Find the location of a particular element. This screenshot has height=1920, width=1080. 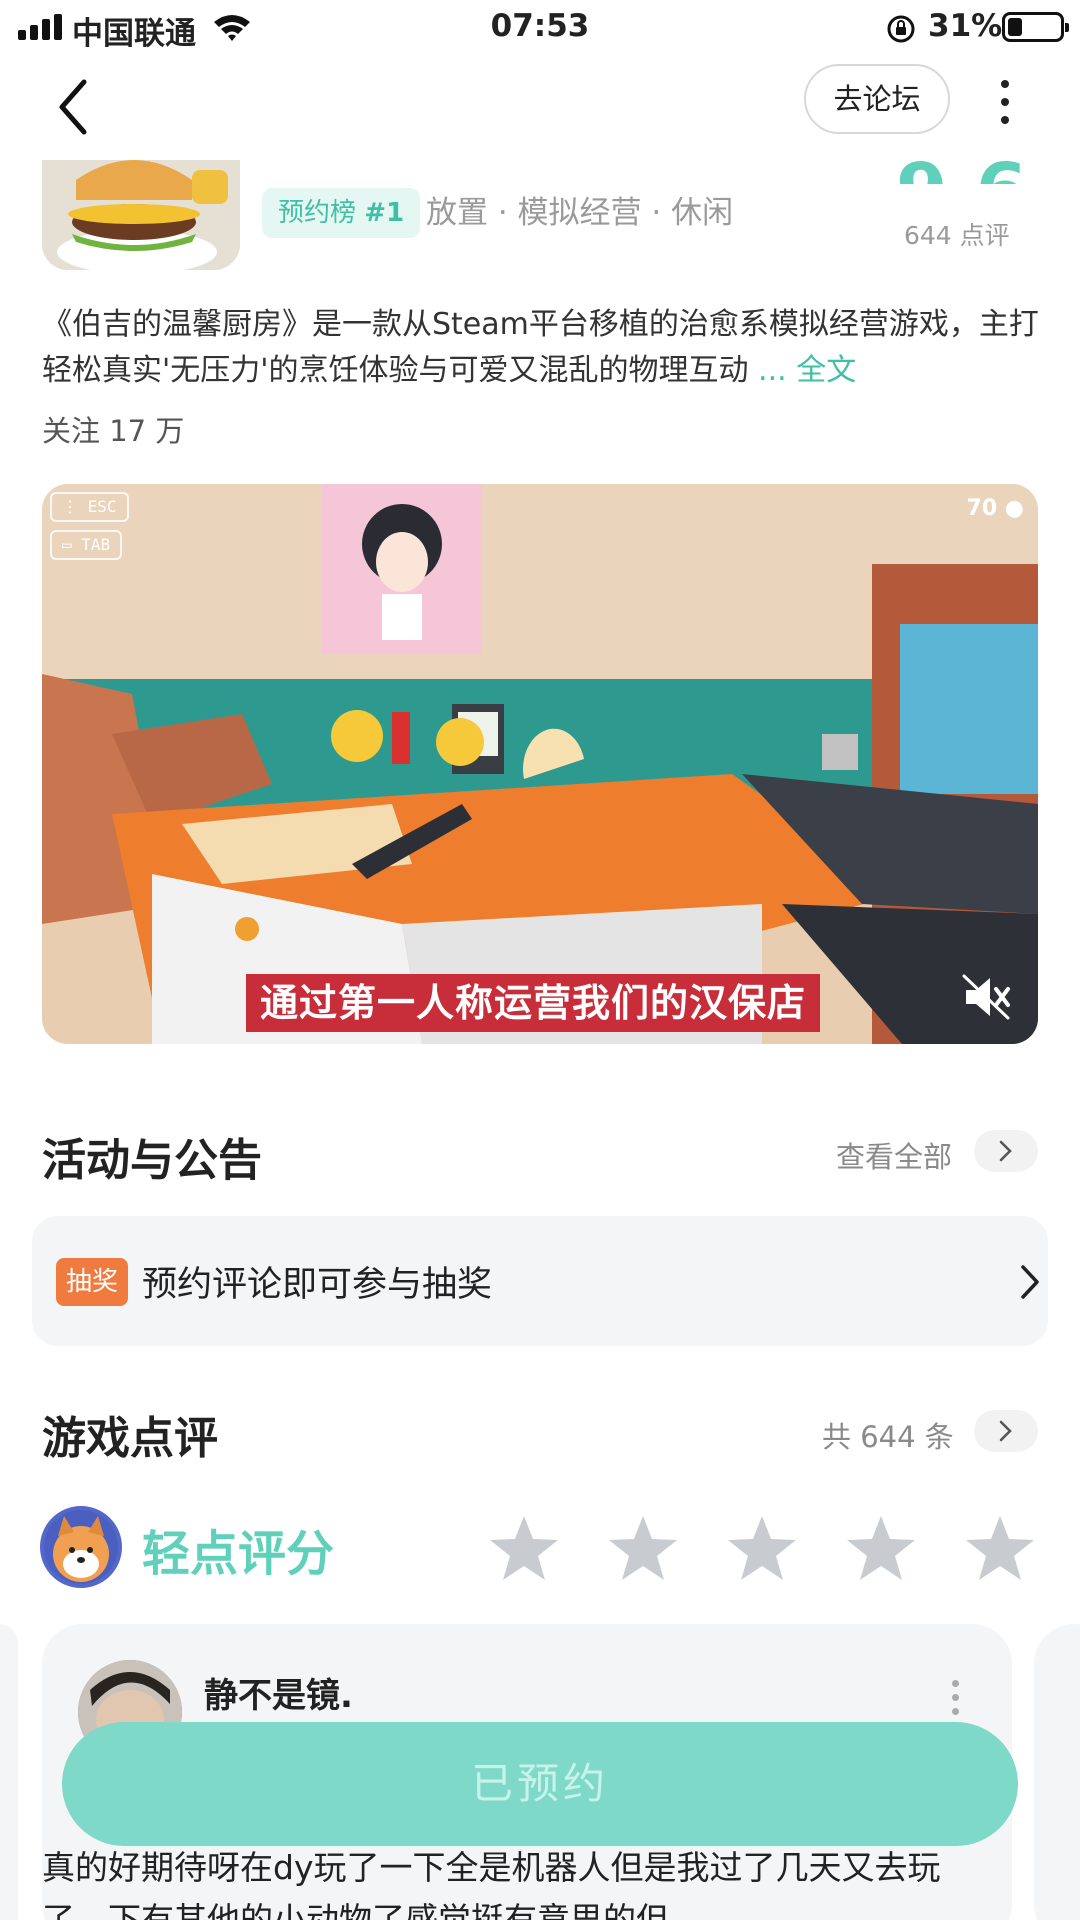

video-tab-key: ▭ TAB is located at coordinates (86, 545).